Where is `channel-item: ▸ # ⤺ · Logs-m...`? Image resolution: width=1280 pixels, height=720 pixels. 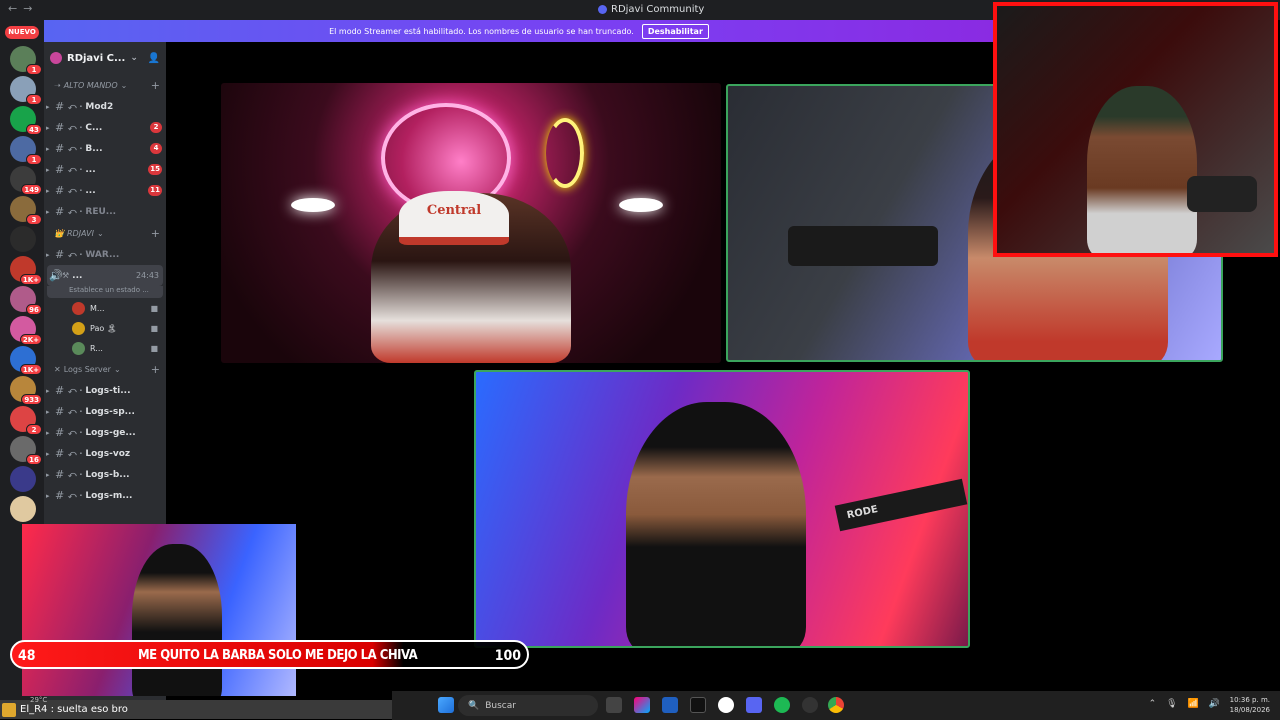 channel-item: ▸ # ⤺ · Logs-m... is located at coordinates (105, 495).